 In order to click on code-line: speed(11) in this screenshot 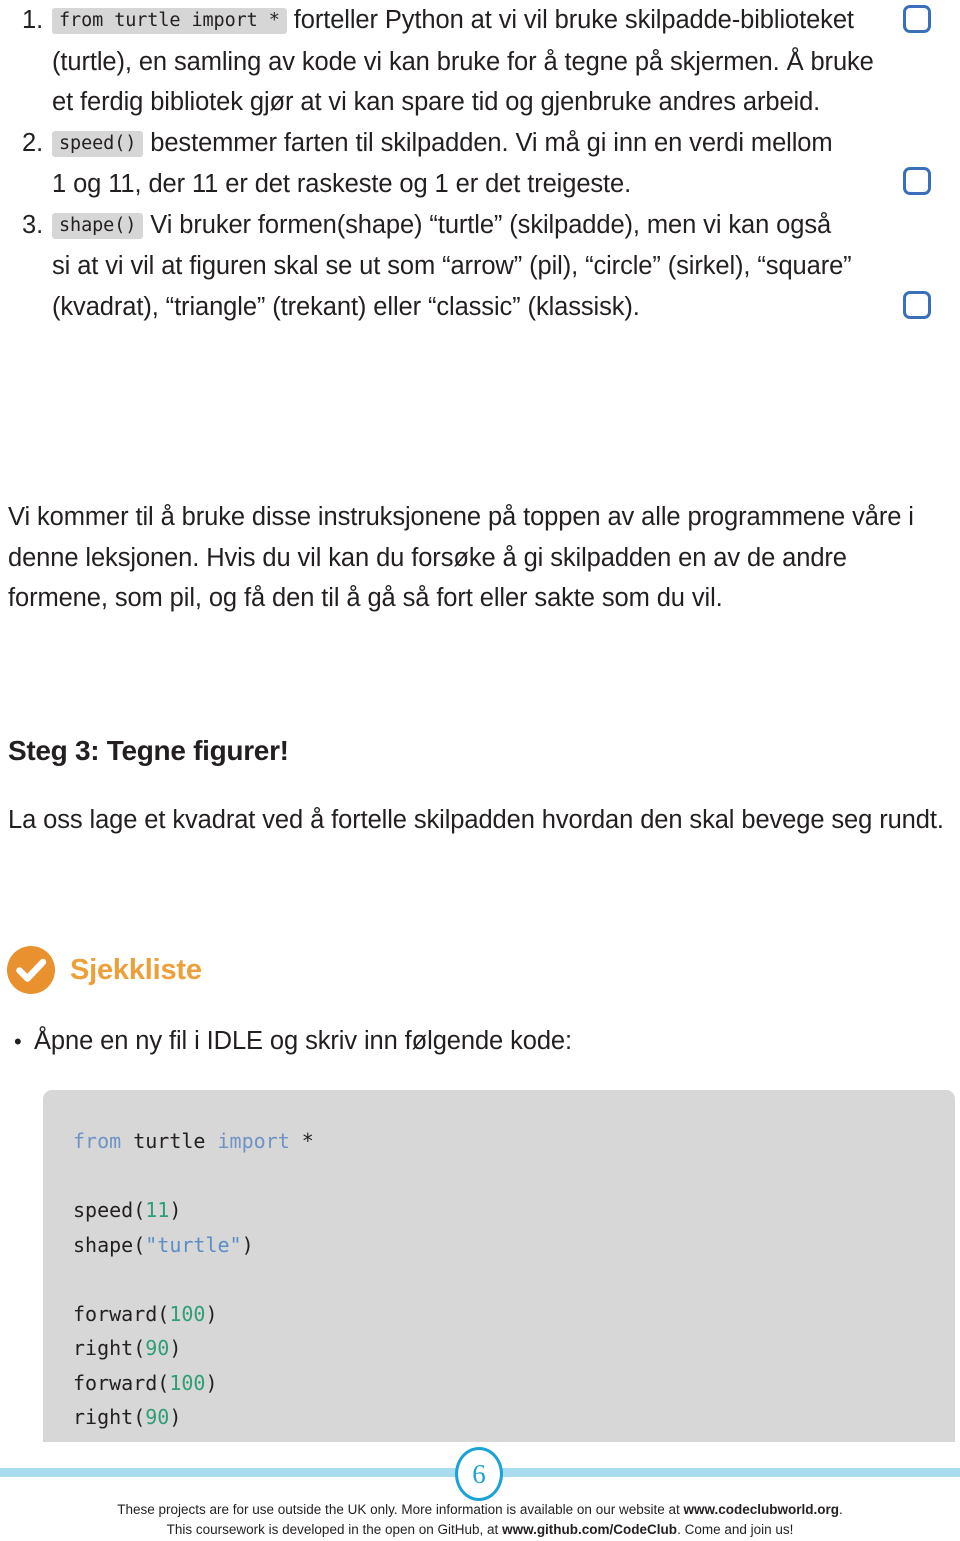, I will do `click(514, 1210)`.